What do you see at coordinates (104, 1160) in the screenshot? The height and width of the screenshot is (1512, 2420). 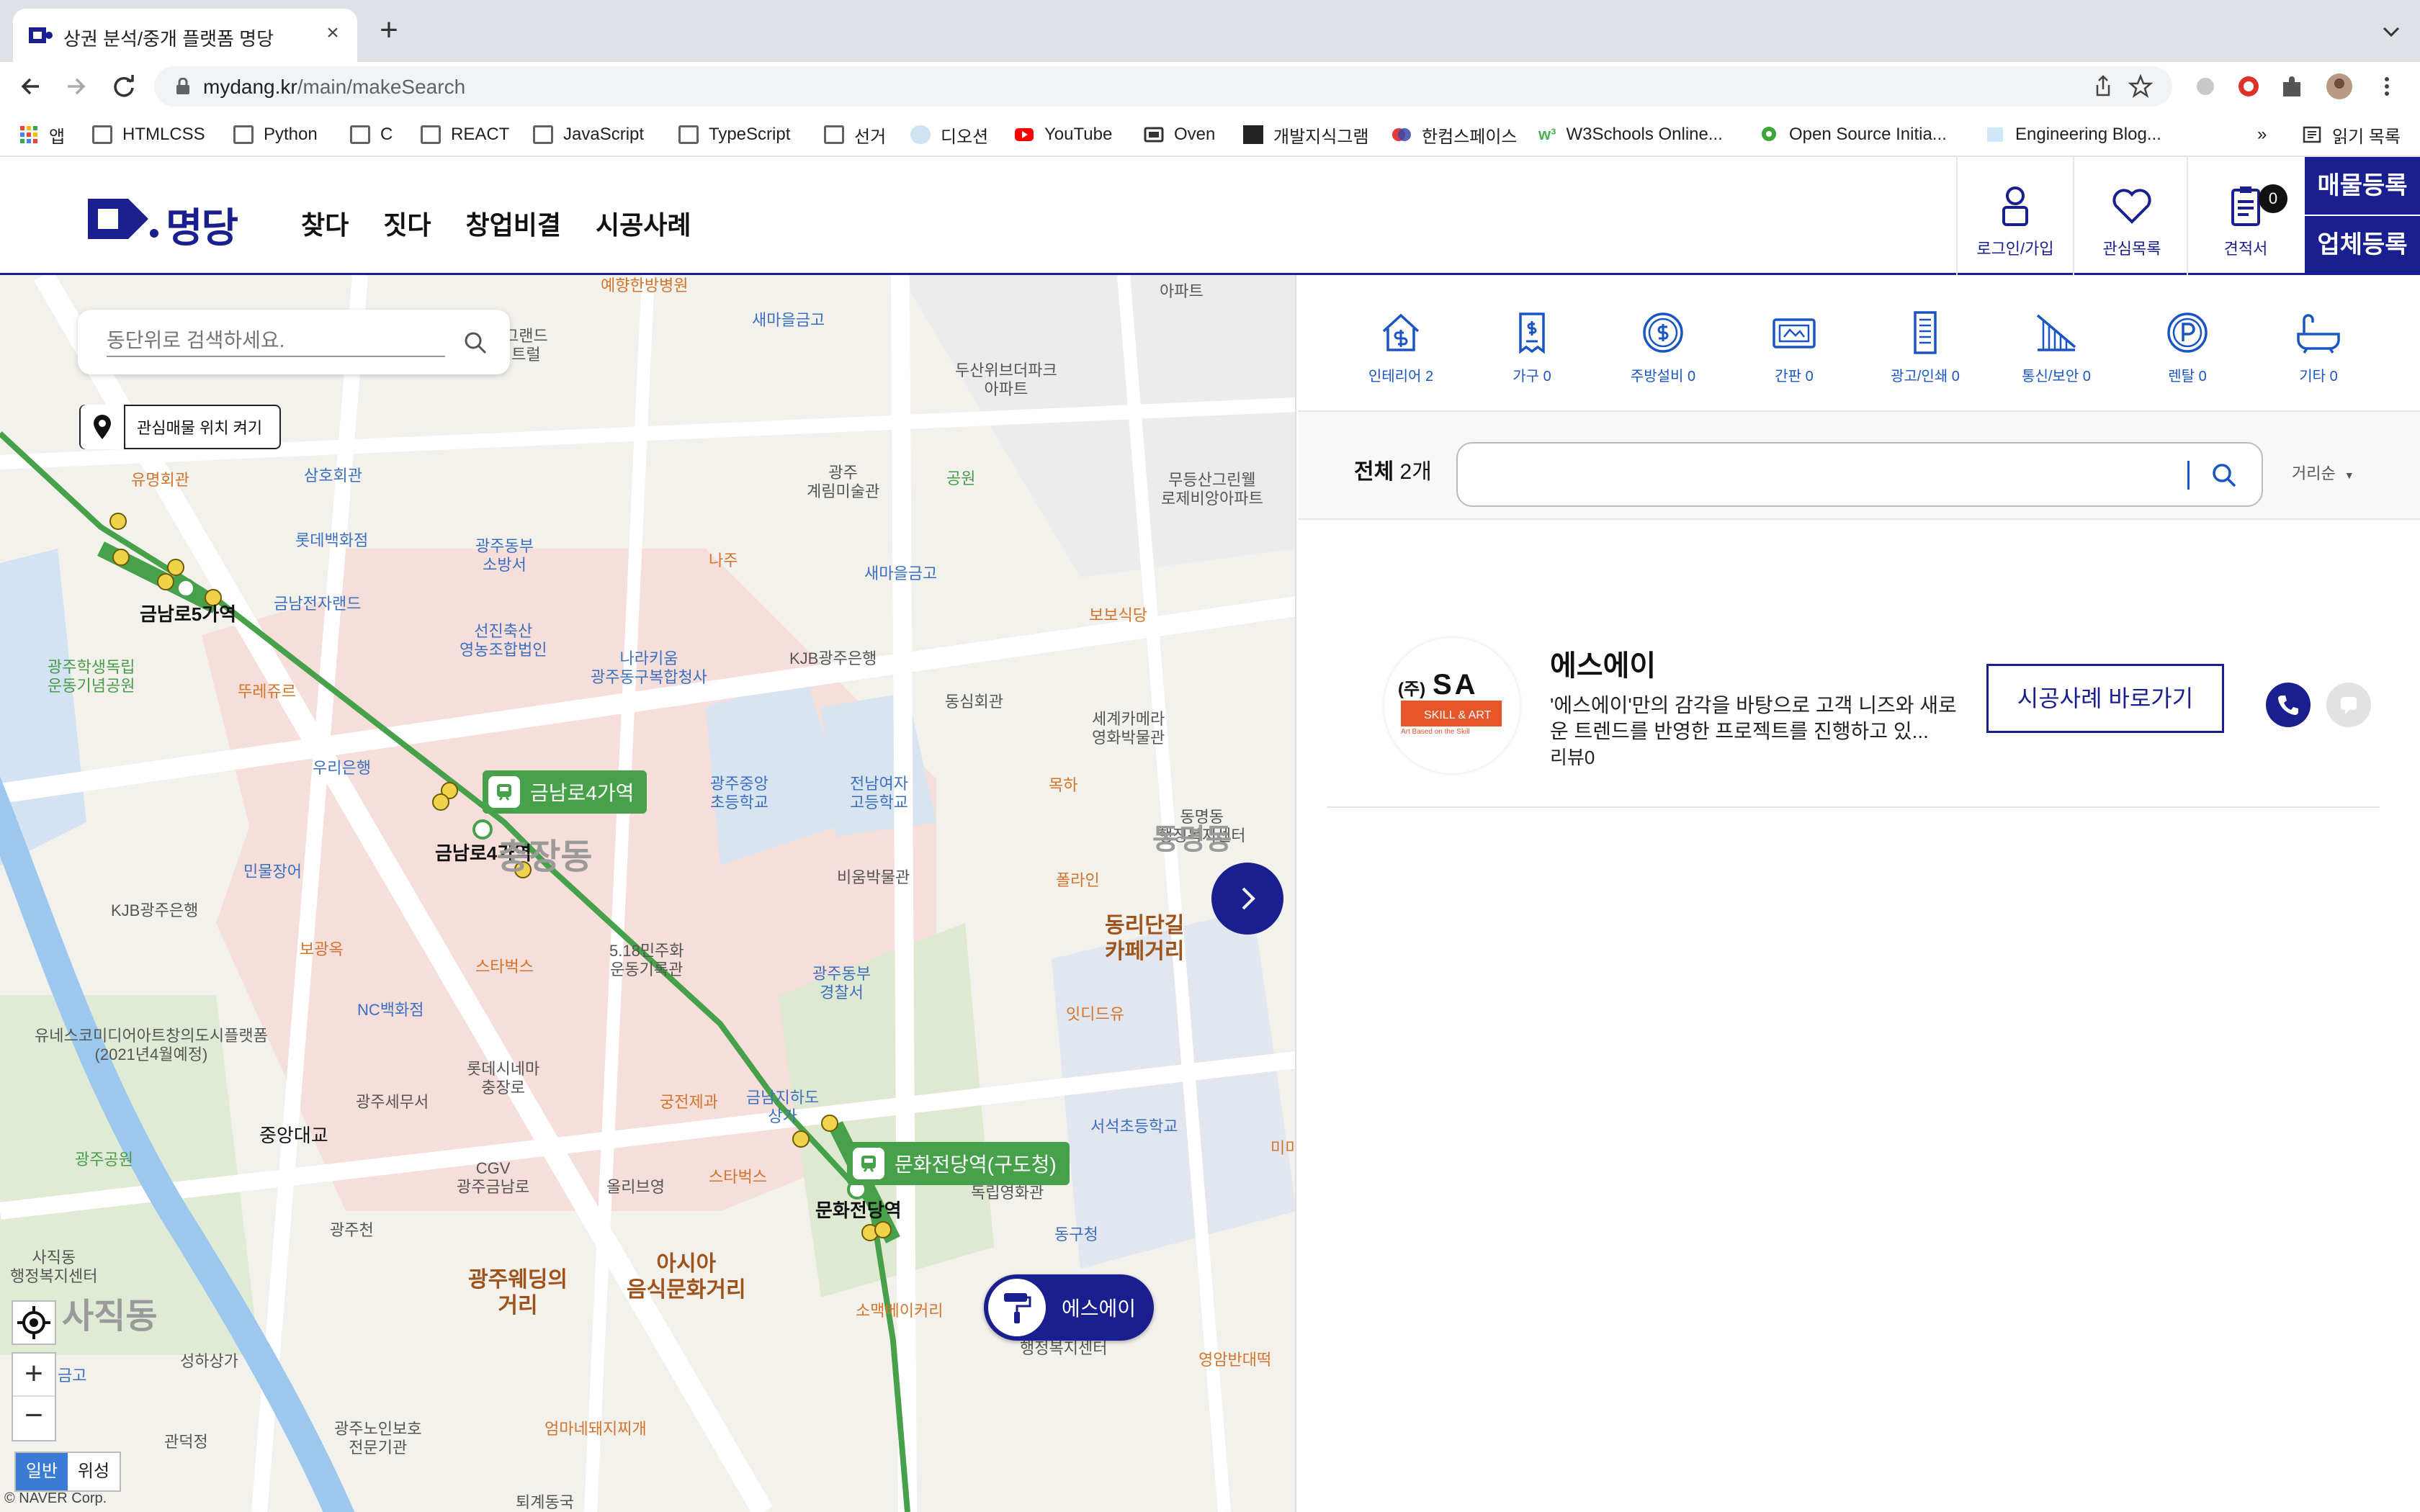 I see `map-poi: 광주공원` at bounding box center [104, 1160].